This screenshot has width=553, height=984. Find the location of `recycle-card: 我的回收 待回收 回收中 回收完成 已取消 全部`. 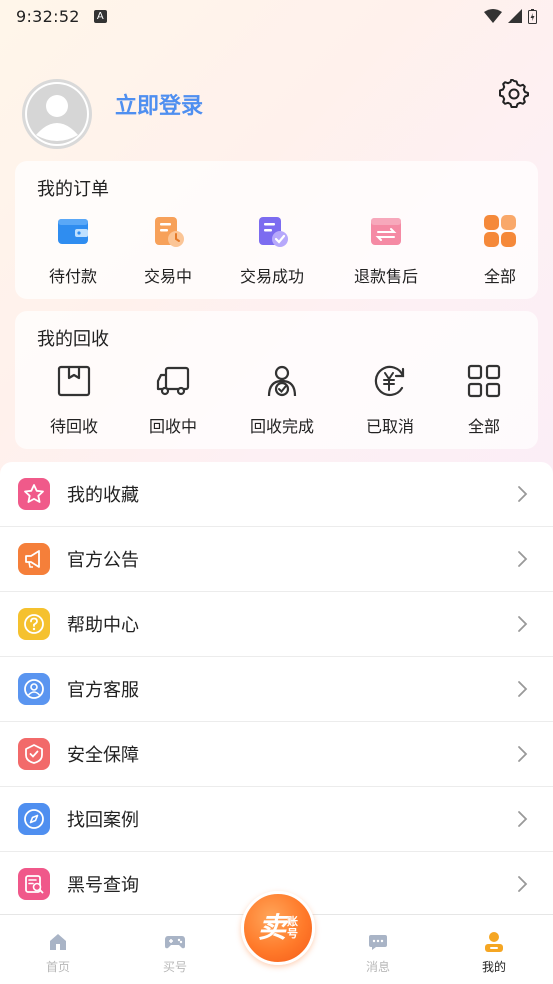

recycle-card: 我的回收 待回收 回收中 回收完成 已取消 全部 is located at coordinates (276, 380).